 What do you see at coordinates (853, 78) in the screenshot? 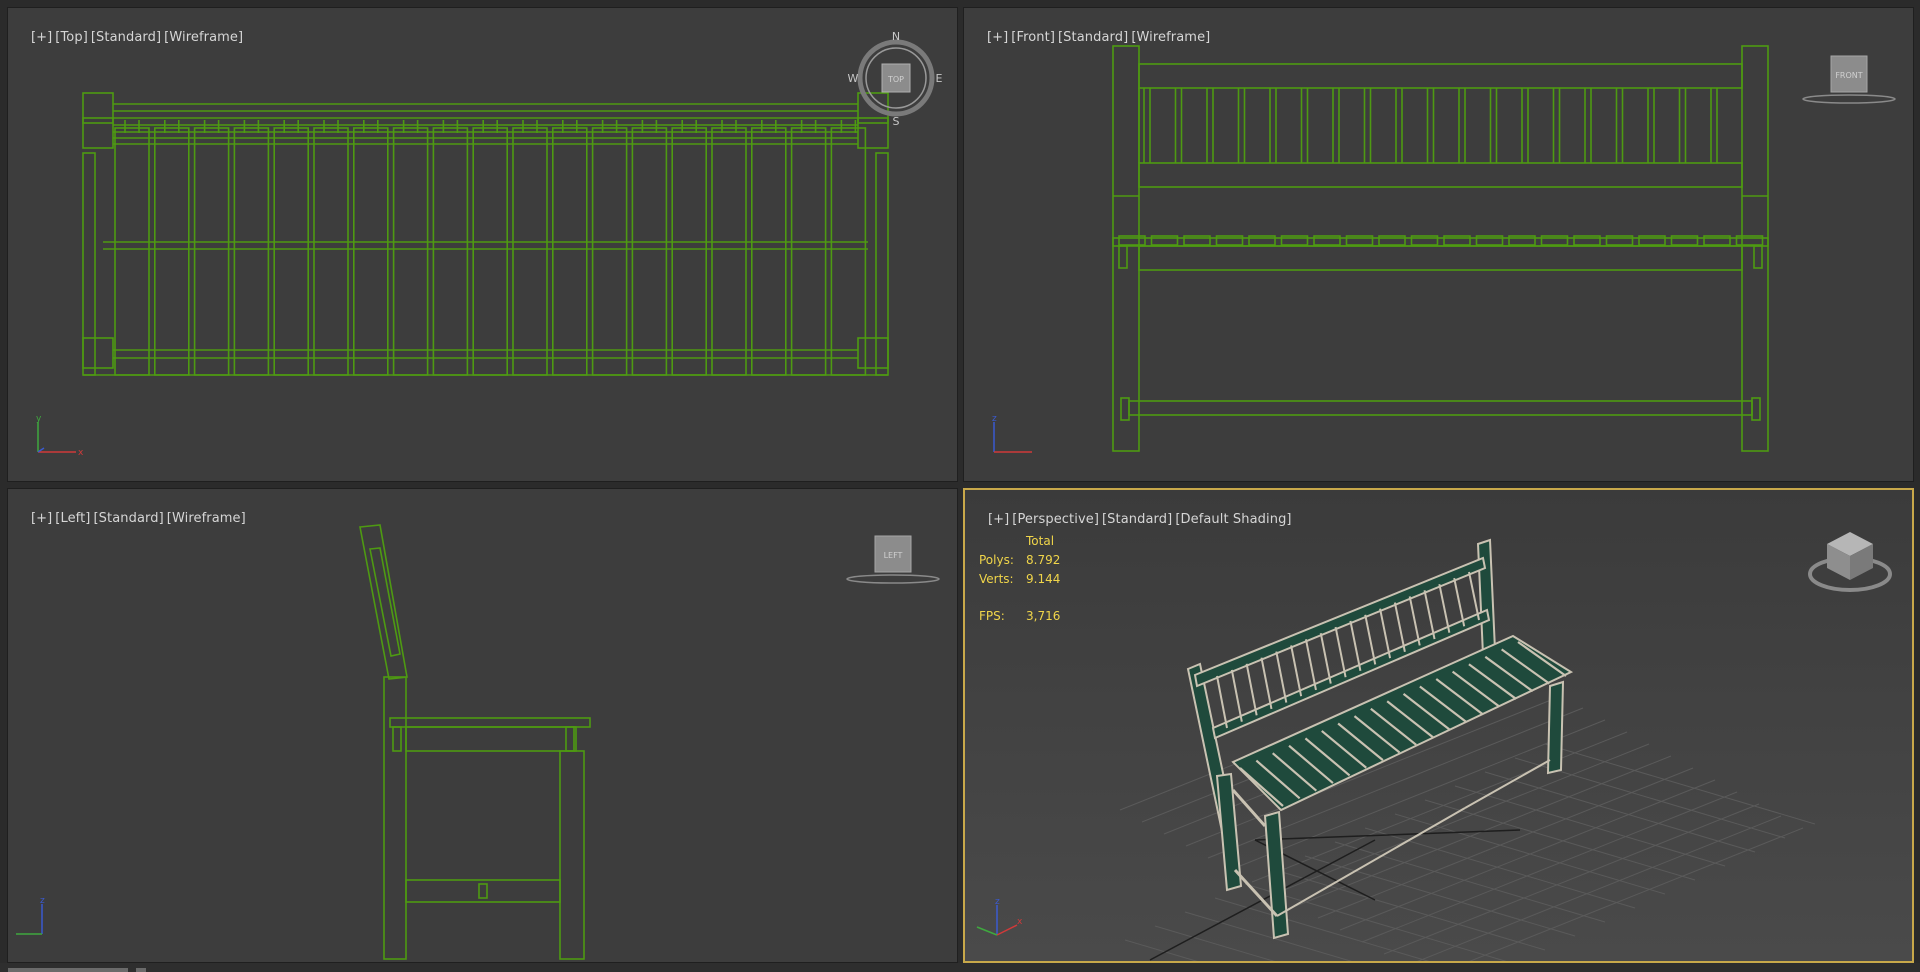
I see `compass-west: W` at bounding box center [853, 78].